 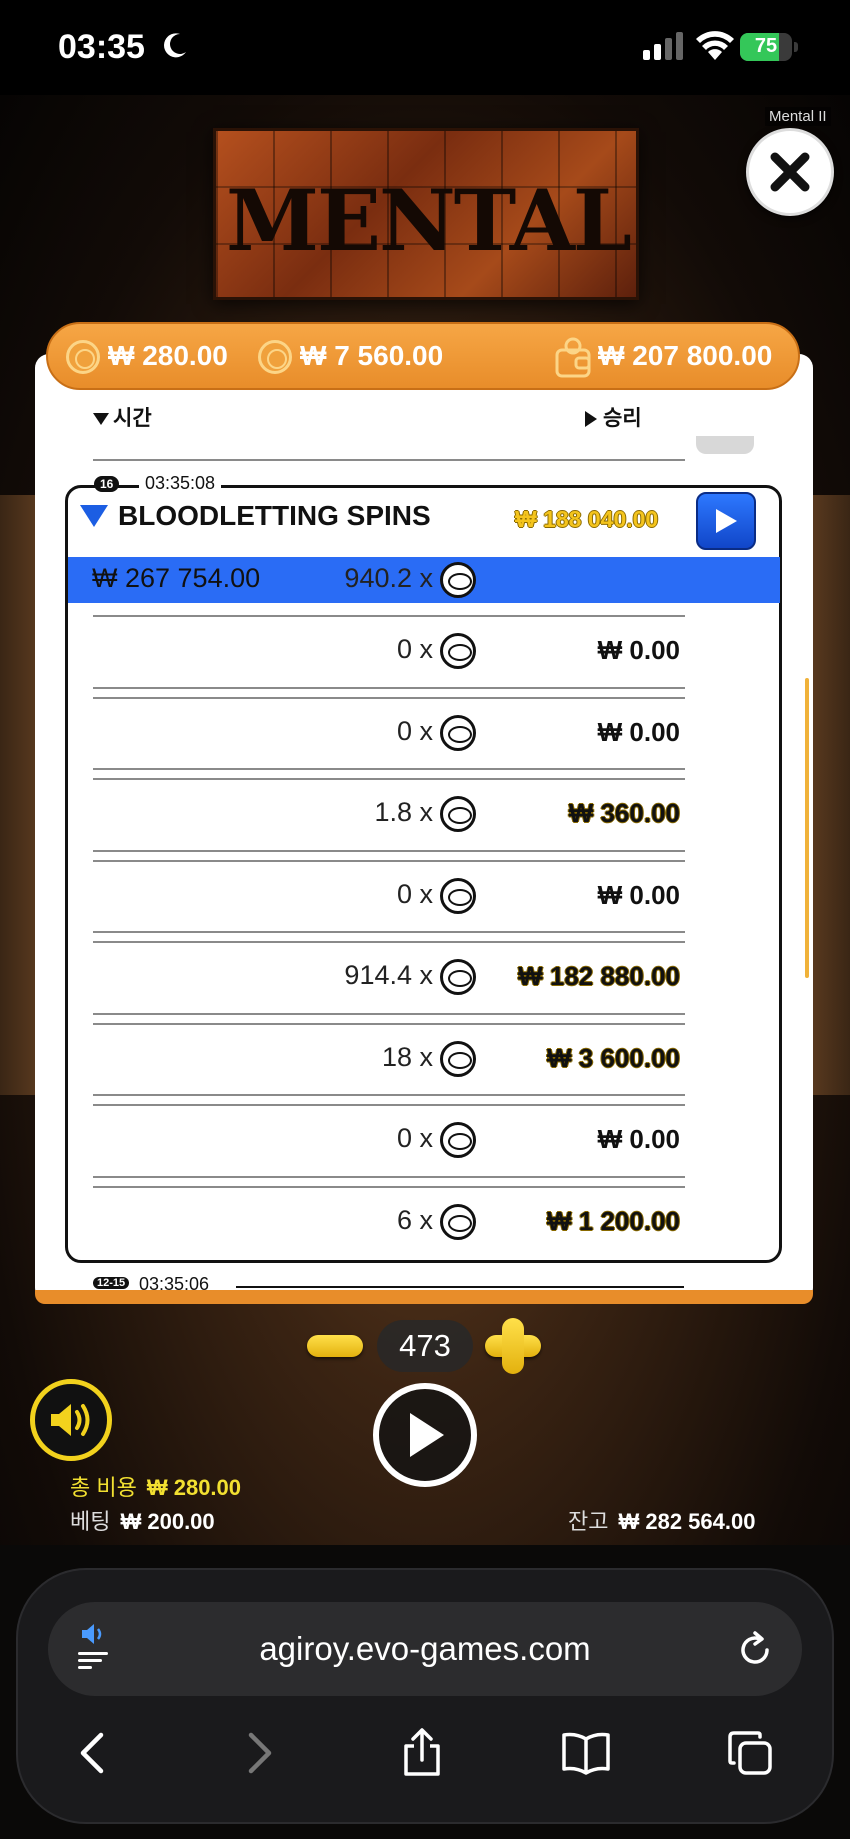 What do you see at coordinates (513, 1346) in the screenshot?
I see `plus-icon-v` at bounding box center [513, 1346].